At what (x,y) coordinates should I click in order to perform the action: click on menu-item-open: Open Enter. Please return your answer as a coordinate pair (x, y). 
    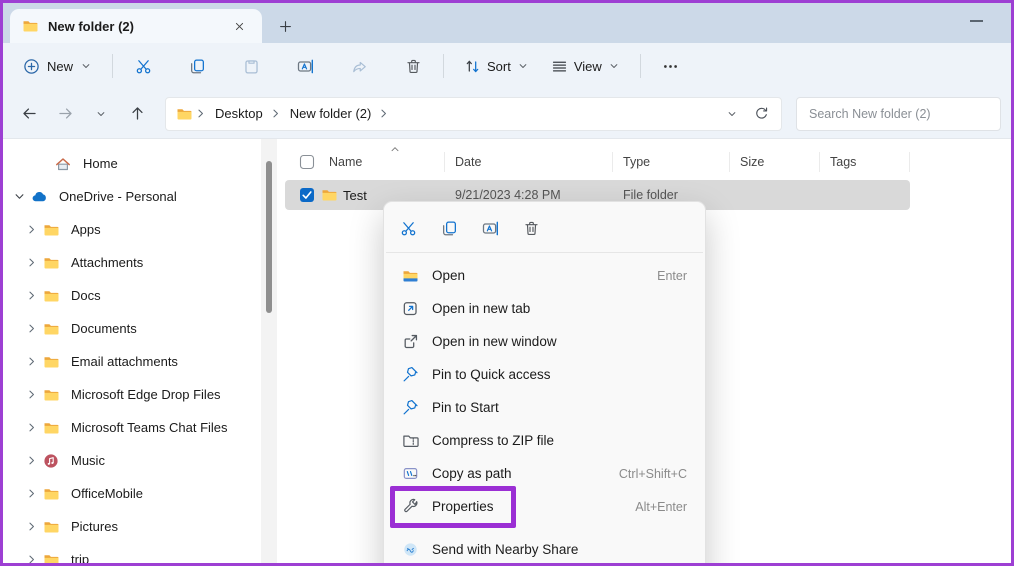
    Looking at the image, I should click on (544, 275).